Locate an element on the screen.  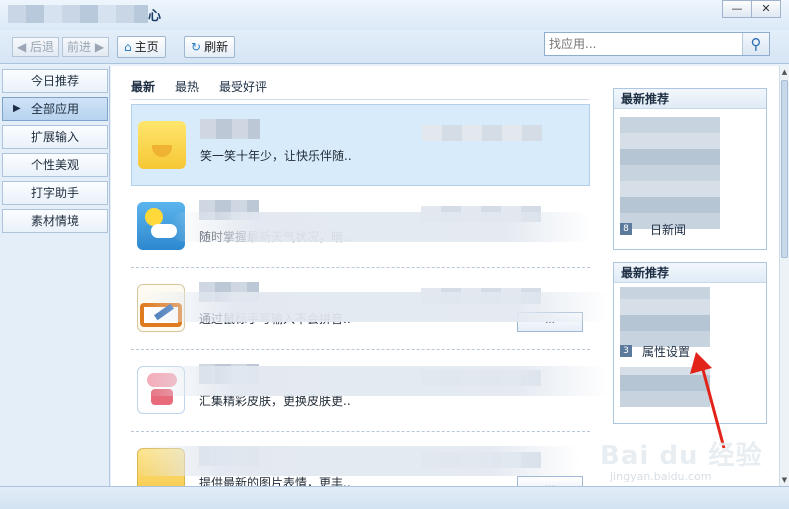
tab-latest: 最新 is located at coordinates (143, 86).